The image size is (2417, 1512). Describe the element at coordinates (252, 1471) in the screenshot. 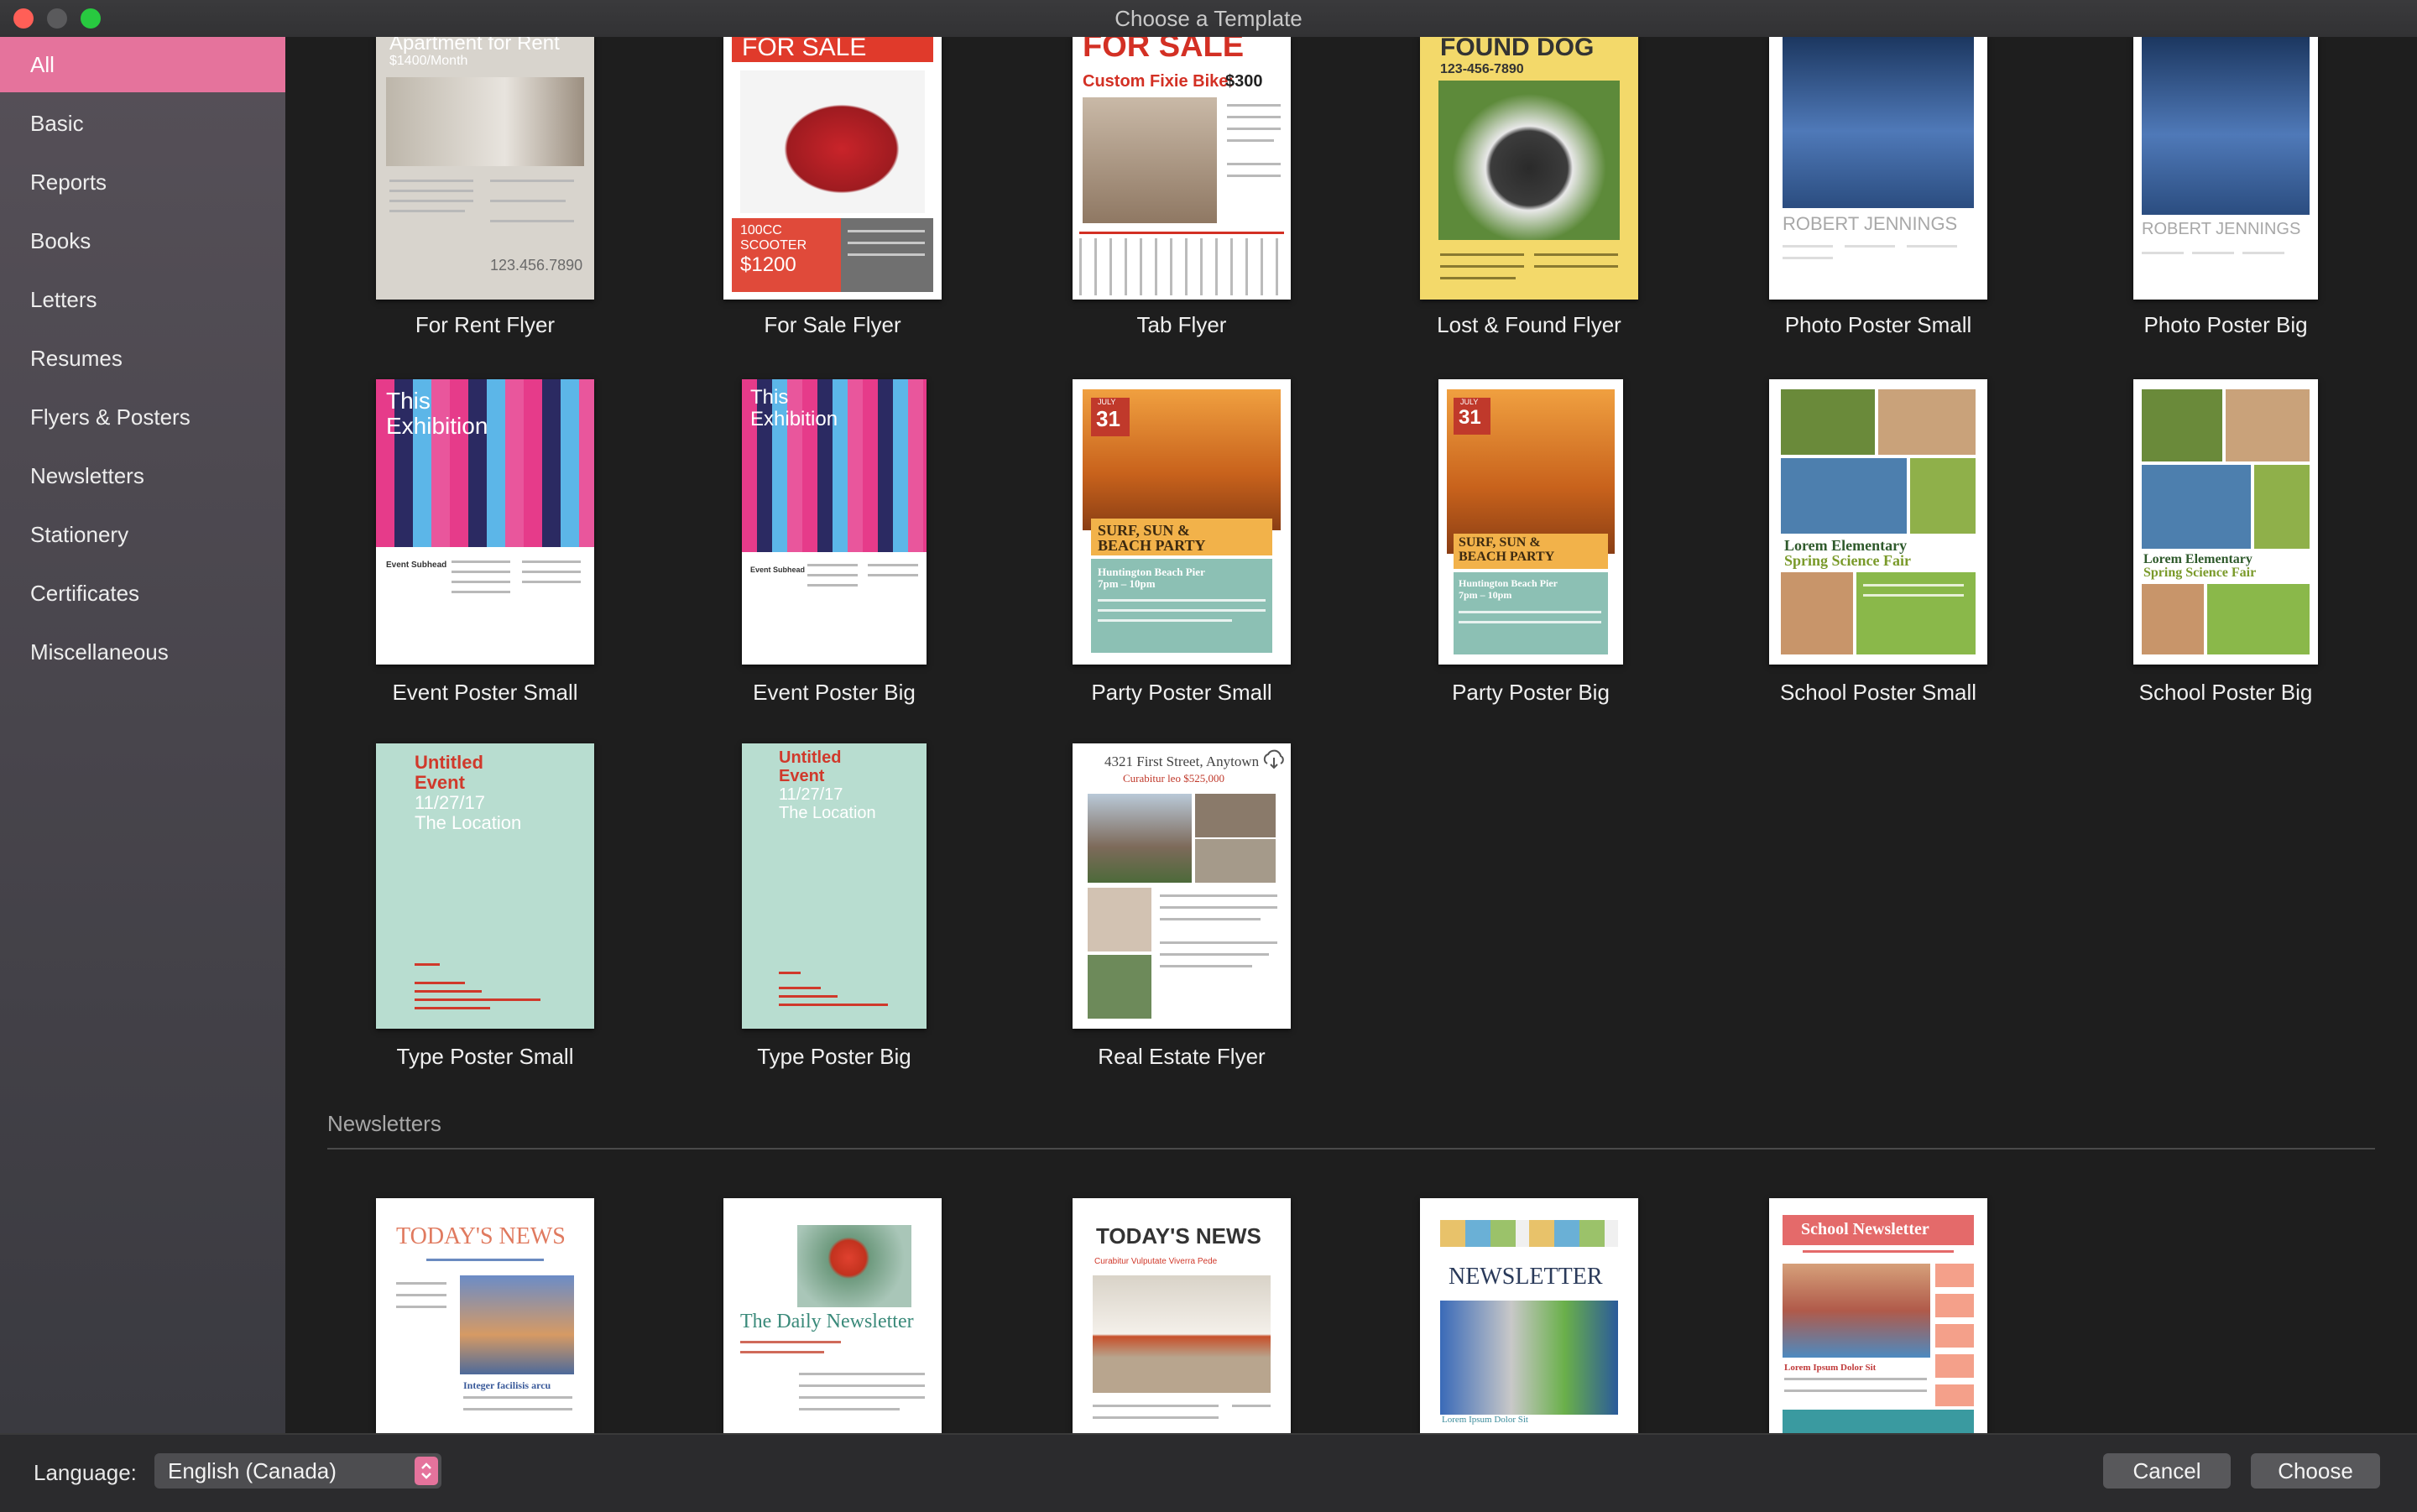

I see `language-select-value: English (Canada)` at that location.